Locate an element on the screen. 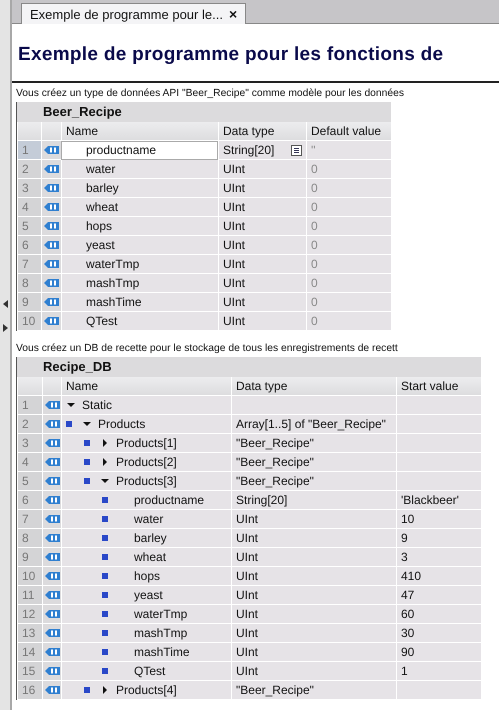 This screenshot has height=710, width=499. tree-item: mashTime is located at coordinates (162, 652).